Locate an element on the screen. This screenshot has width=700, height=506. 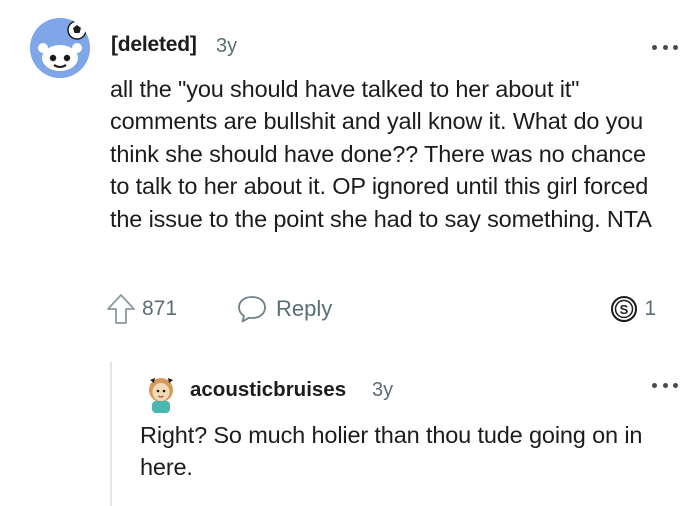
upvote-button: 871 is located at coordinates (141, 309).